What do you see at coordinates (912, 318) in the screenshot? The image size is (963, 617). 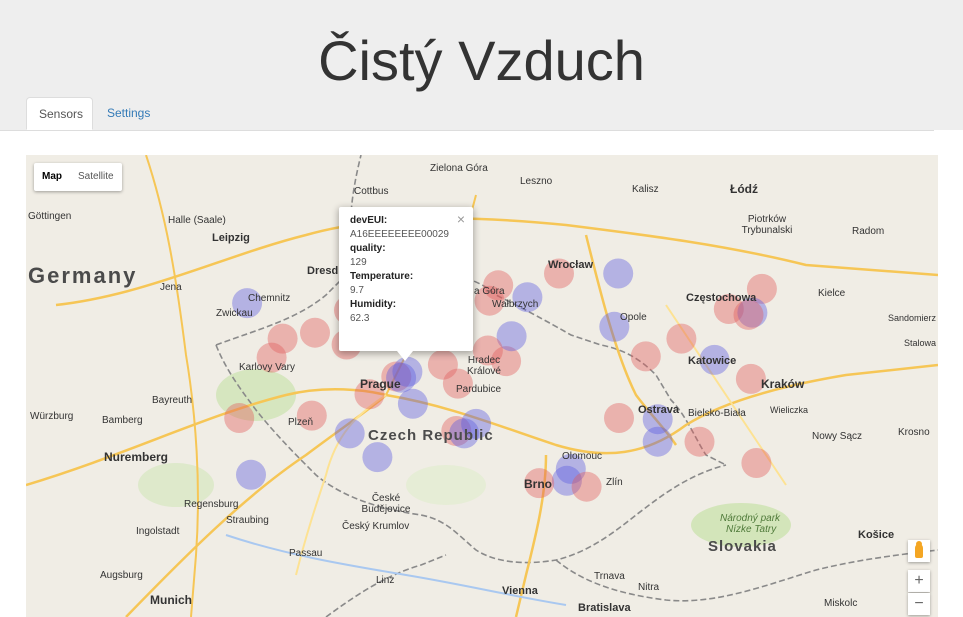 I see `label-sandomierz: Sandomierz` at bounding box center [912, 318].